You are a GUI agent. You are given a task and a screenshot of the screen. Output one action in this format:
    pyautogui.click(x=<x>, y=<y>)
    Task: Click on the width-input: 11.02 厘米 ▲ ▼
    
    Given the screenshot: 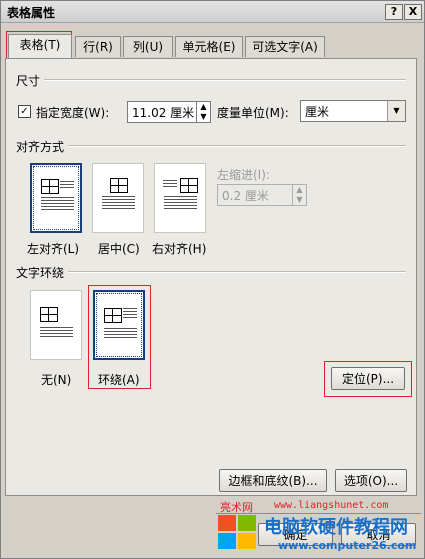 What is the action you would take?
    pyautogui.click(x=169, y=112)
    